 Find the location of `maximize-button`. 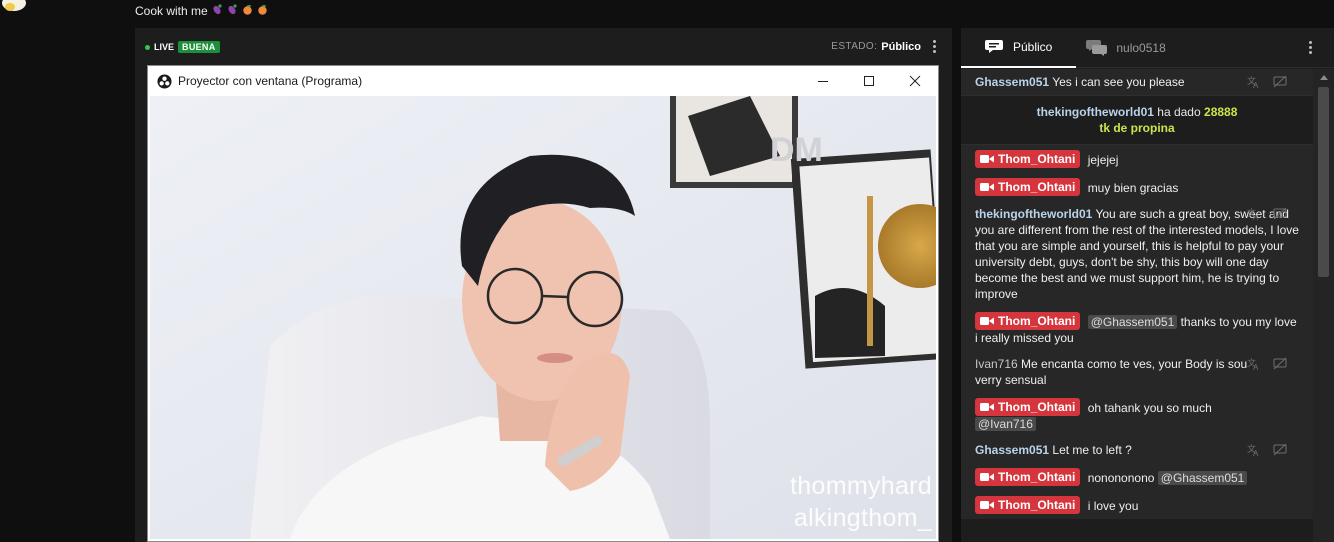

maximize-button is located at coordinates (869, 81).